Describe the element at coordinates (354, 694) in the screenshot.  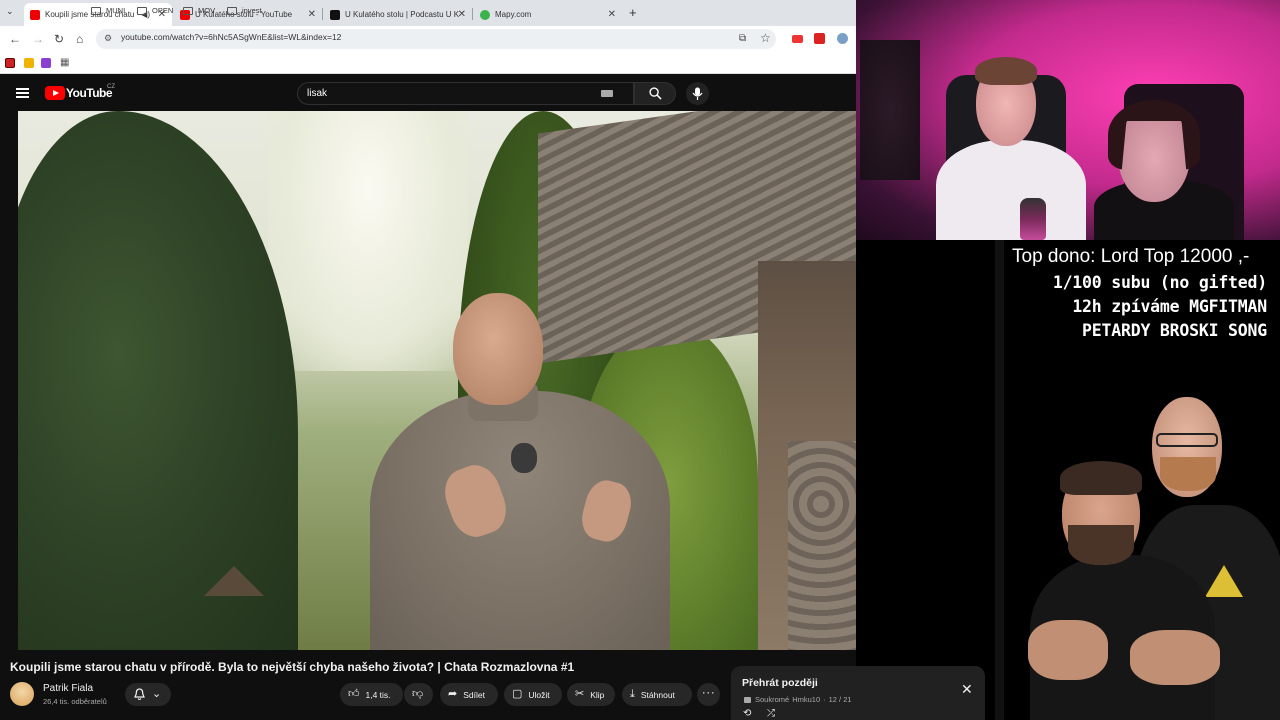
I see `thumbs-up-icon: 👍︎` at that location.